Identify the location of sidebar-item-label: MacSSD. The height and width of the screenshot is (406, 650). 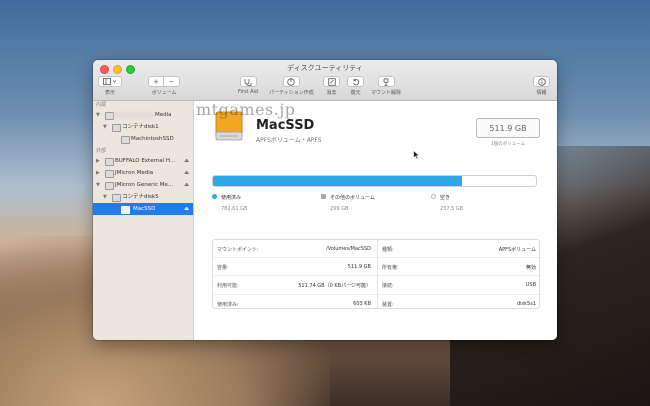
(144, 209).